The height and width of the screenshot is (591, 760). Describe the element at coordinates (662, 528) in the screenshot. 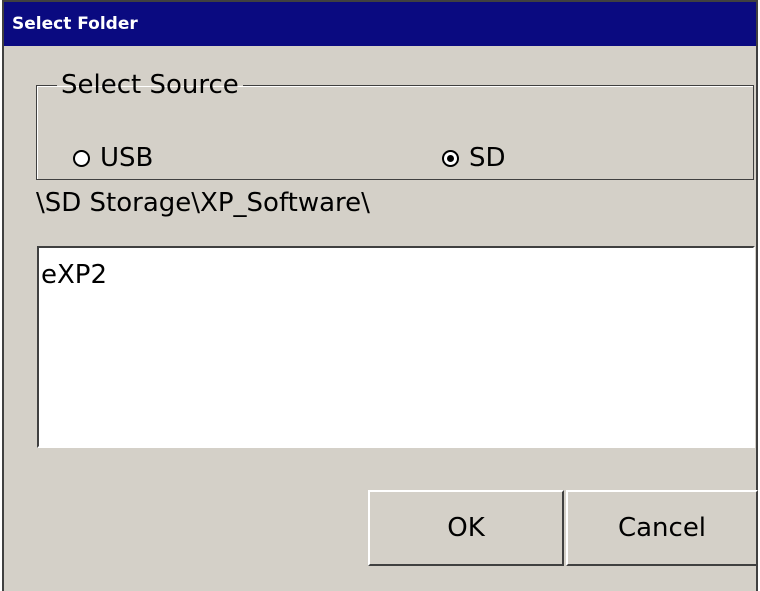

I see `cancel-button: Cancel` at that location.